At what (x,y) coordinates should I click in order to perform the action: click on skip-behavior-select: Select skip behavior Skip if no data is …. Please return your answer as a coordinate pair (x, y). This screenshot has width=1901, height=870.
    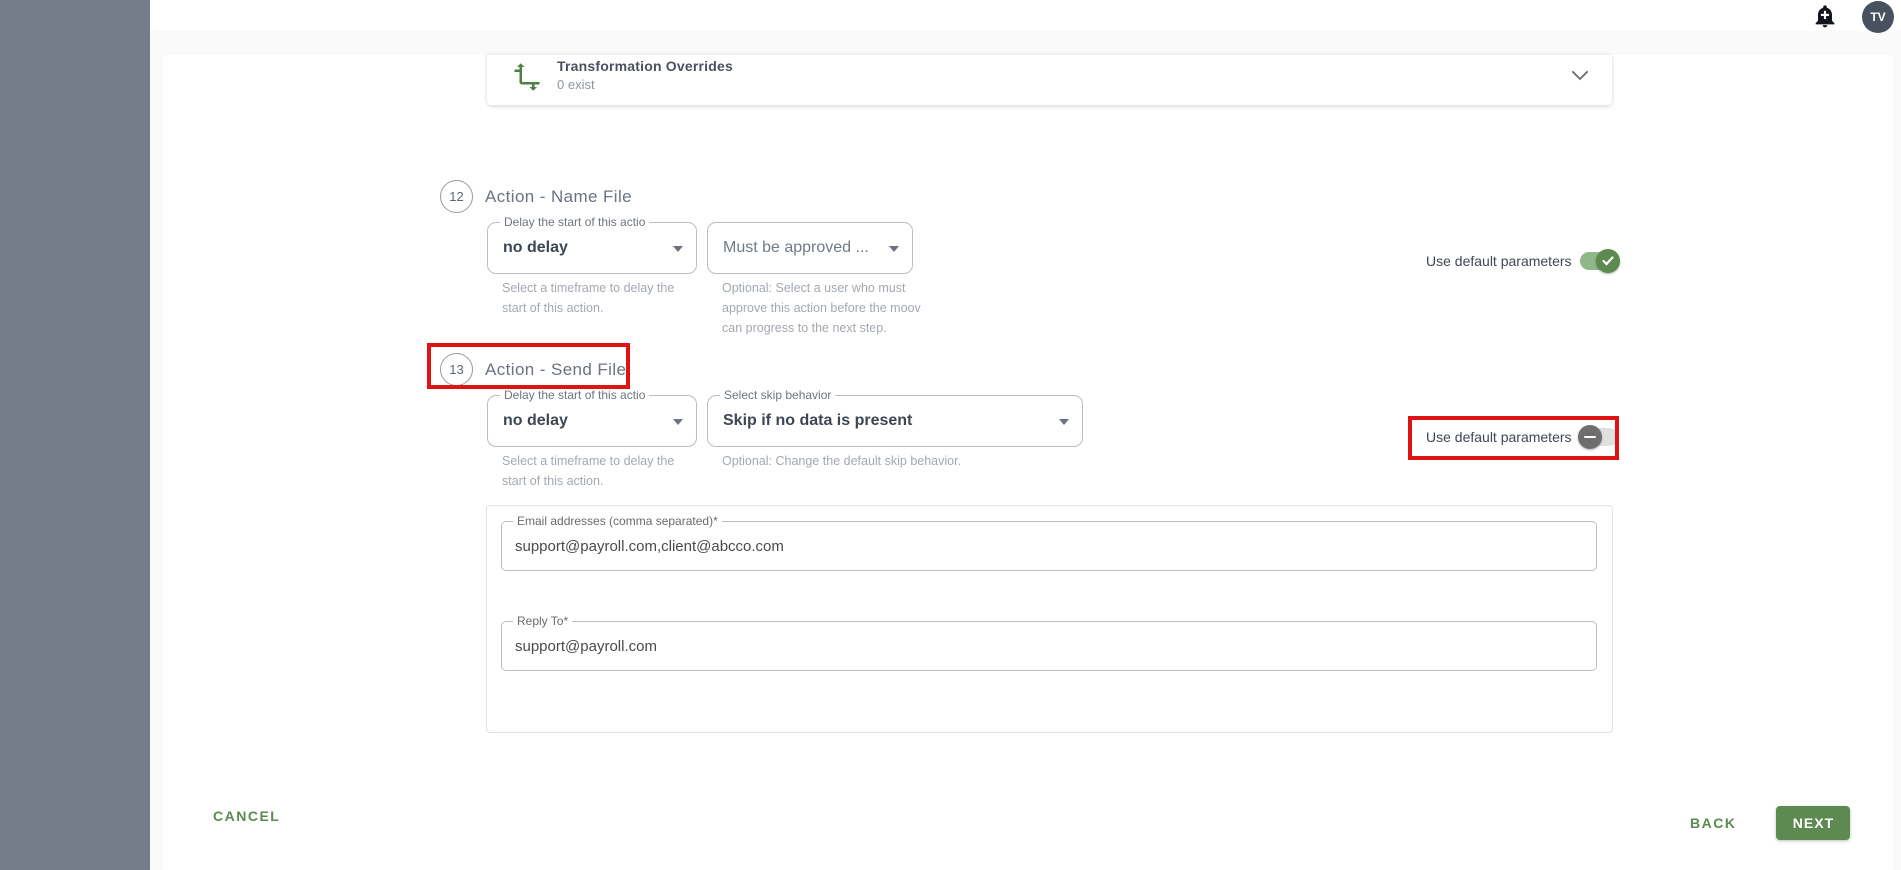
    Looking at the image, I should click on (895, 417).